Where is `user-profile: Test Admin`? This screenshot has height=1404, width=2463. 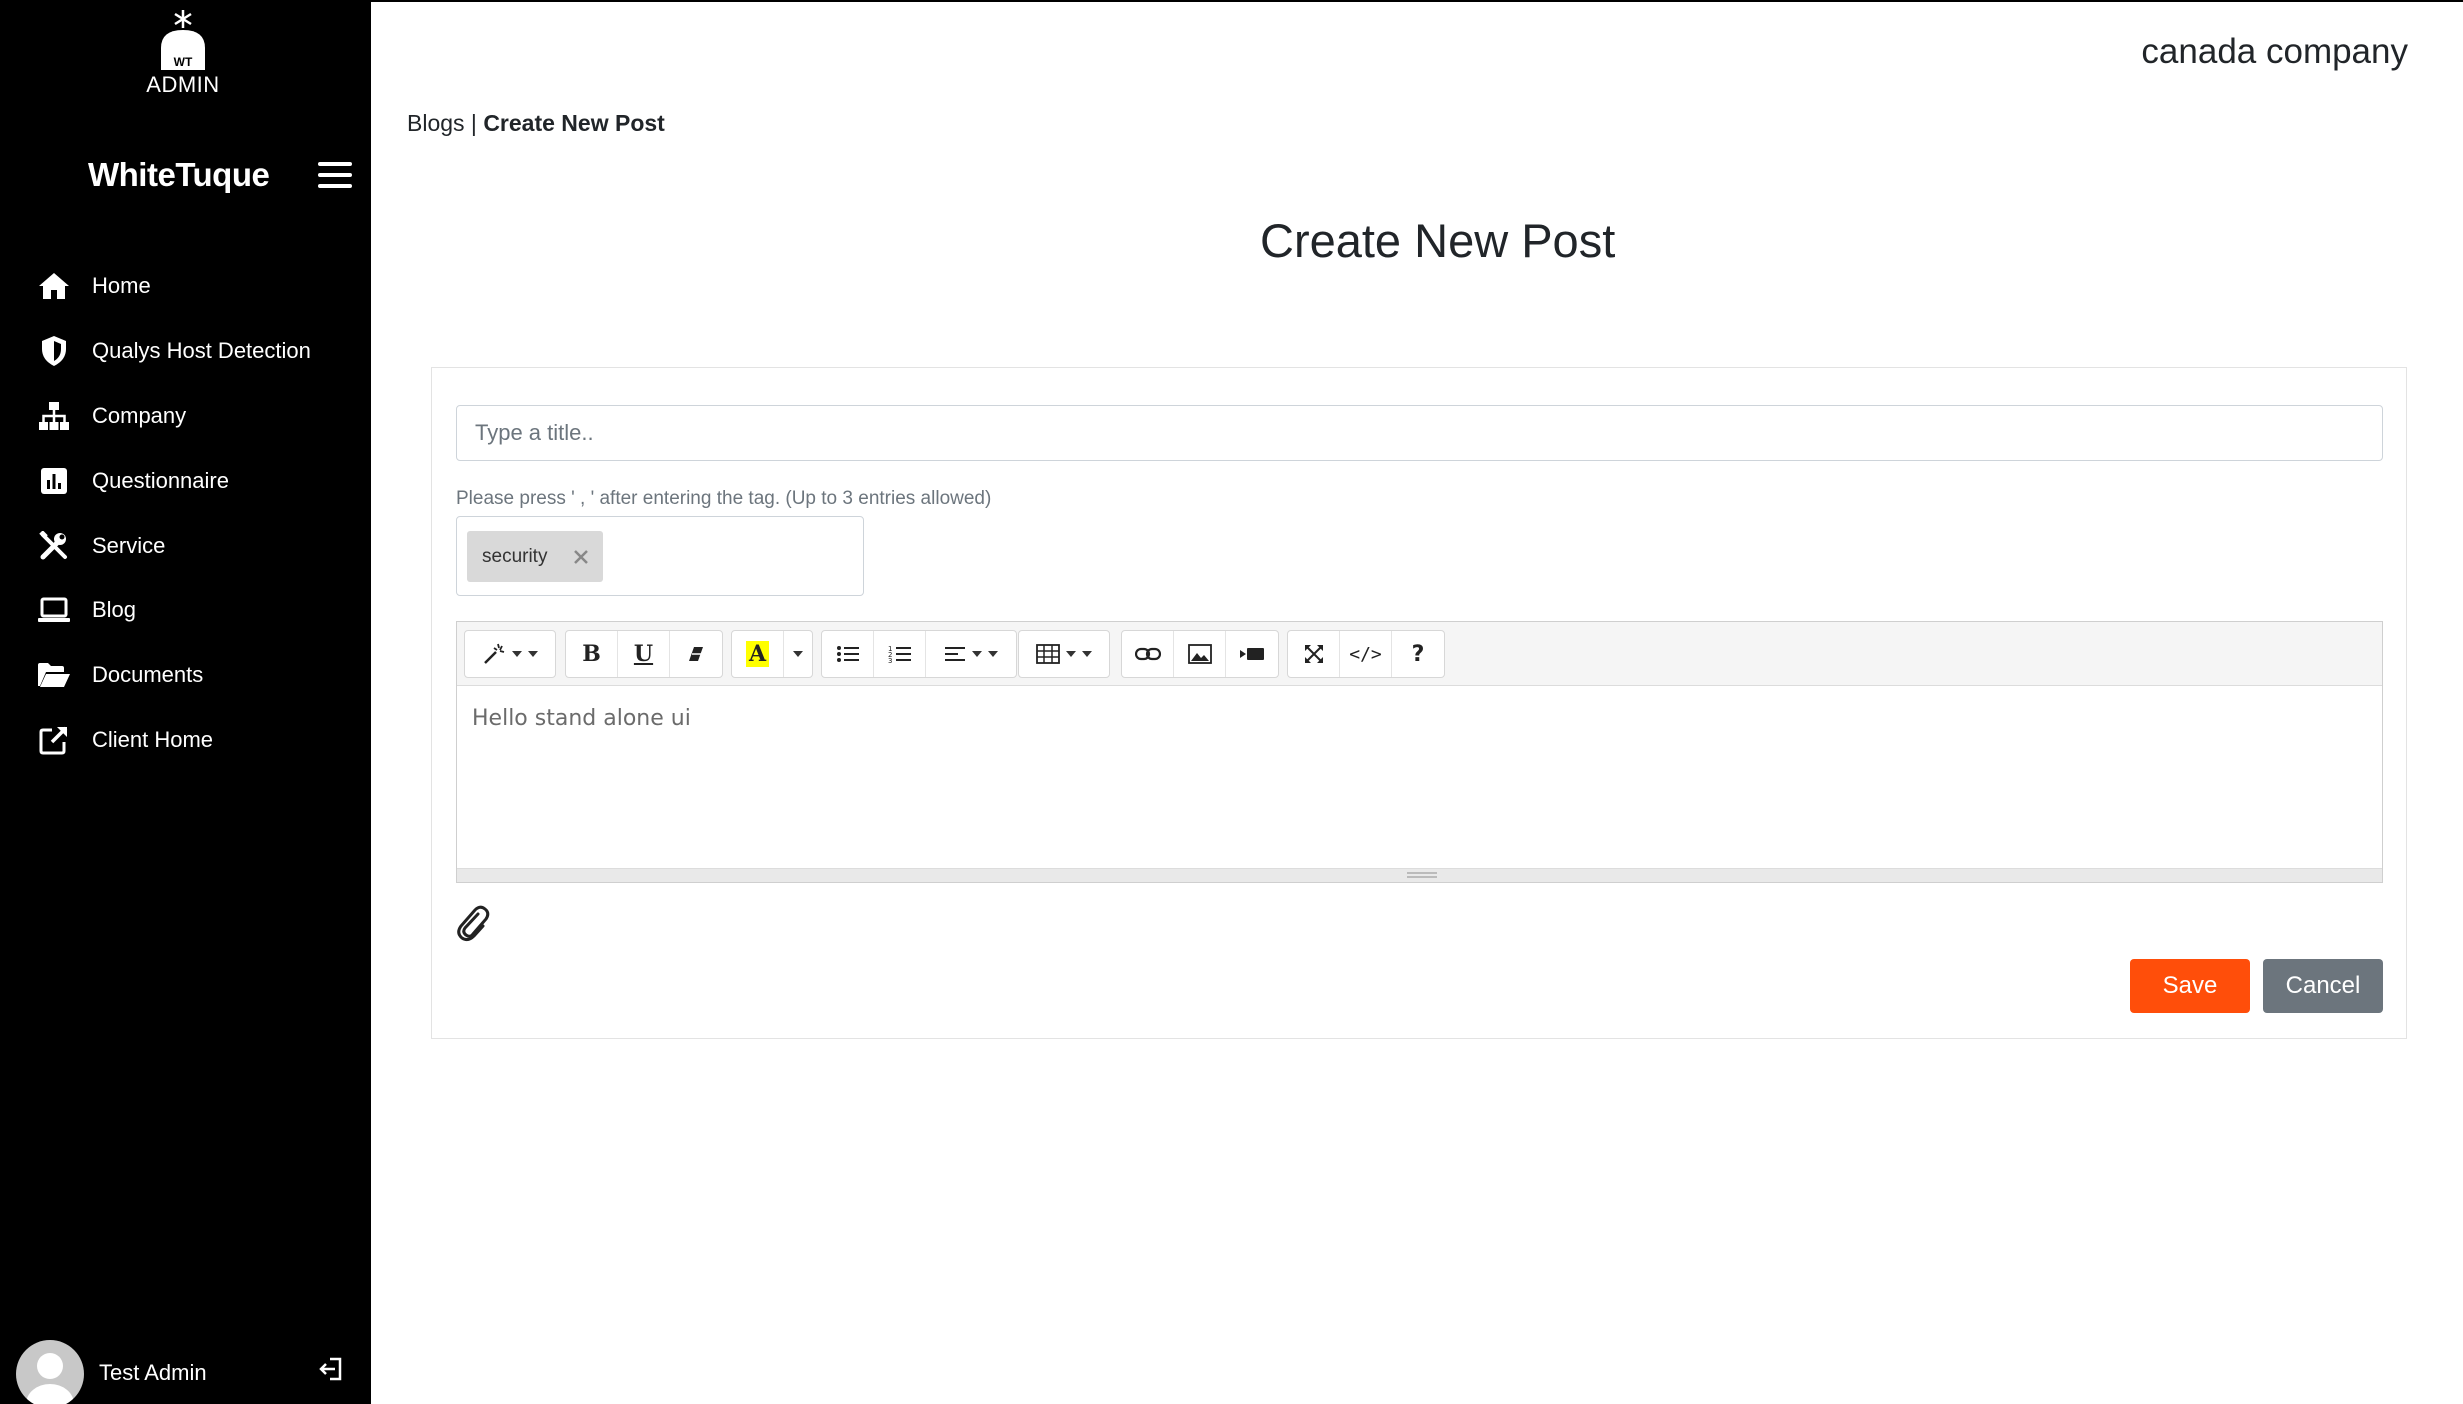 user-profile: Test Admin is located at coordinates (185, 1370).